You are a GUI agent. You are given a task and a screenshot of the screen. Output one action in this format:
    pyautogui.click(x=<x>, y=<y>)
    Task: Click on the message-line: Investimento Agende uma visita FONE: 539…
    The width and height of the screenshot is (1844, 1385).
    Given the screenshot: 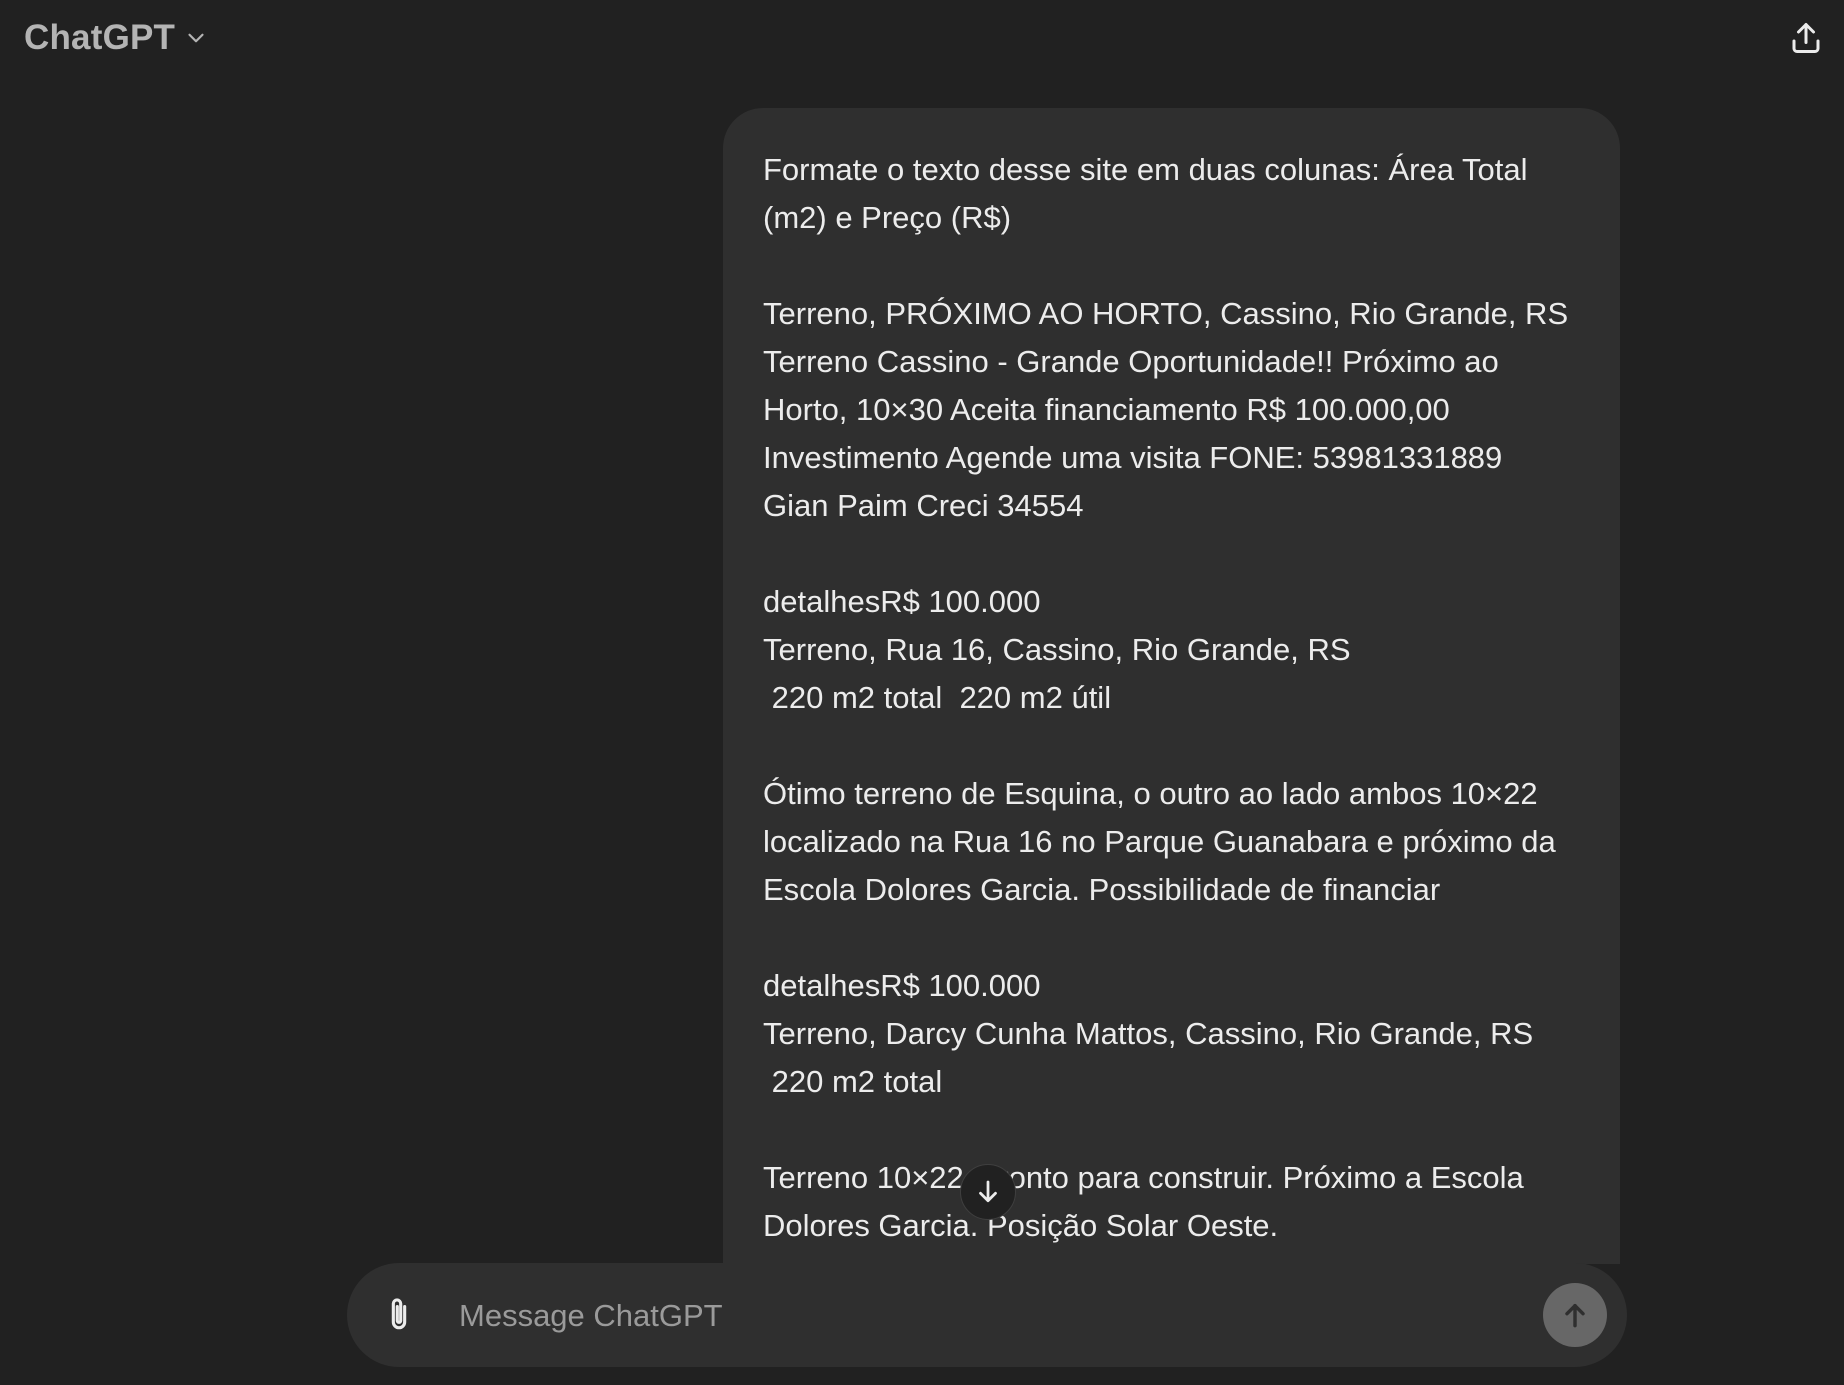 What is the action you would take?
    pyautogui.click(x=1133, y=457)
    